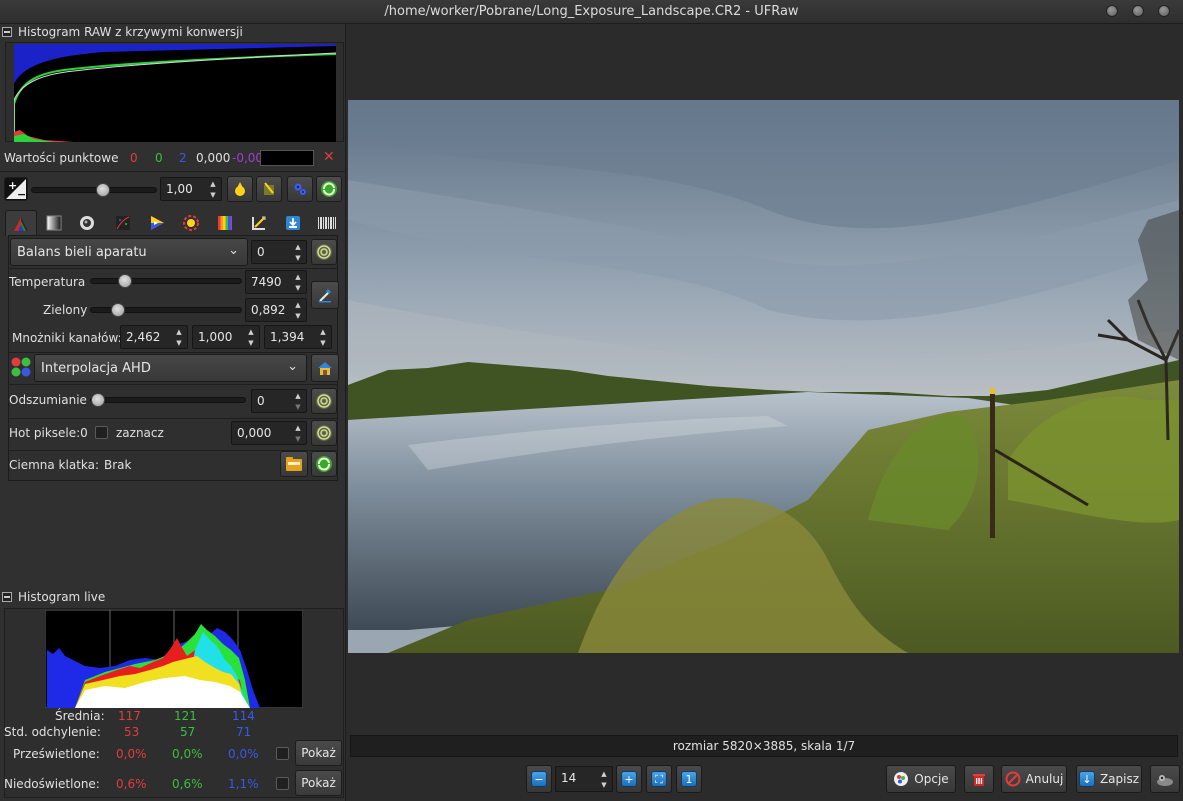  I want to click on green-slider, so click(166, 310).